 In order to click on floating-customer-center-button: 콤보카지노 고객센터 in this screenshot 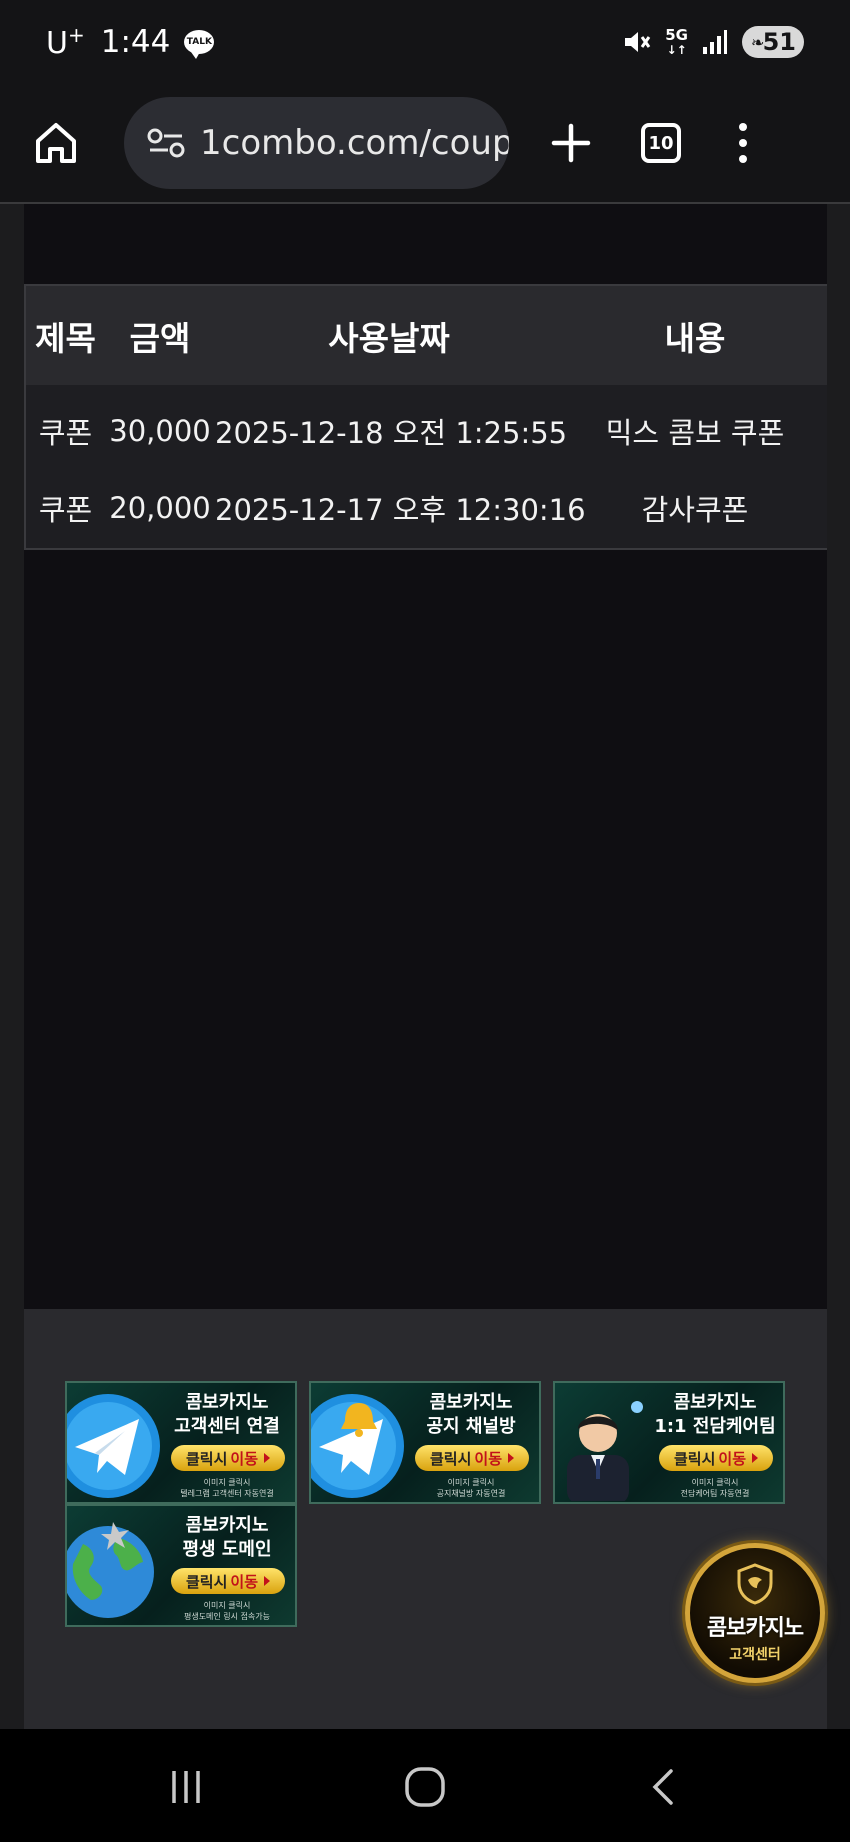, I will do `click(755, 1613)`.